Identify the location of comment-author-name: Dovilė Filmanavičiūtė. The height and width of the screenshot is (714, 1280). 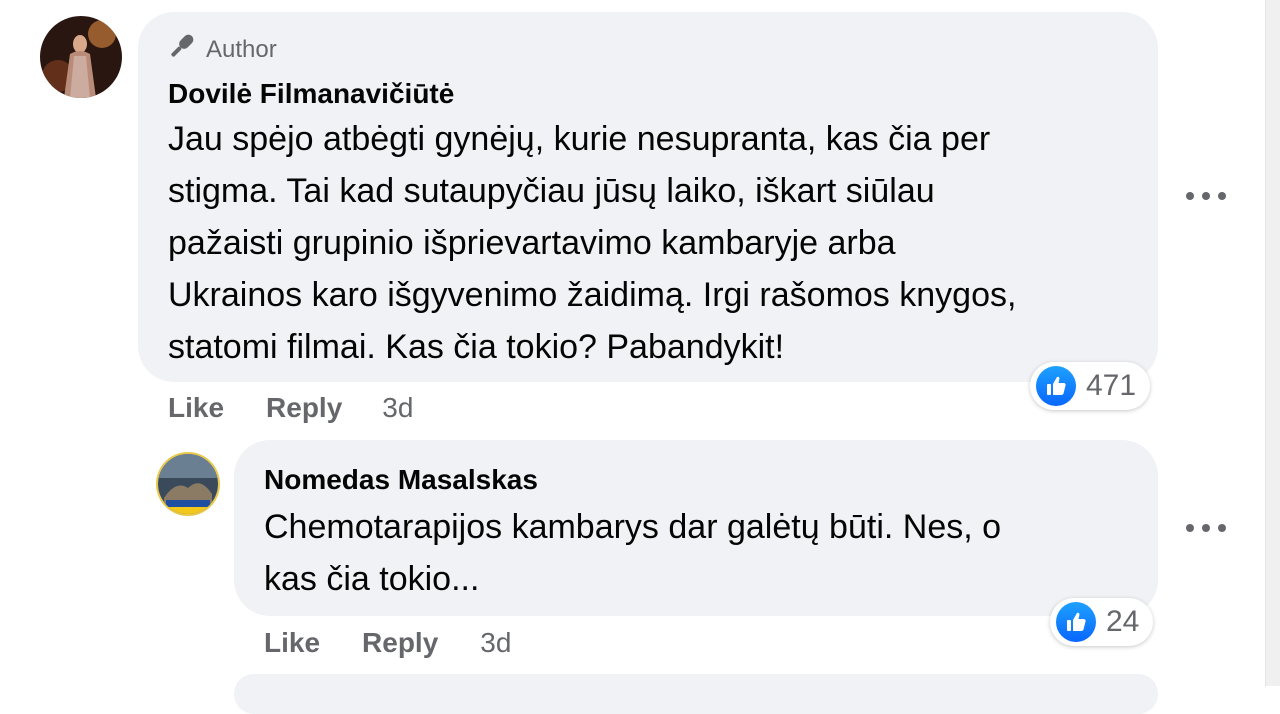
(311, 94).